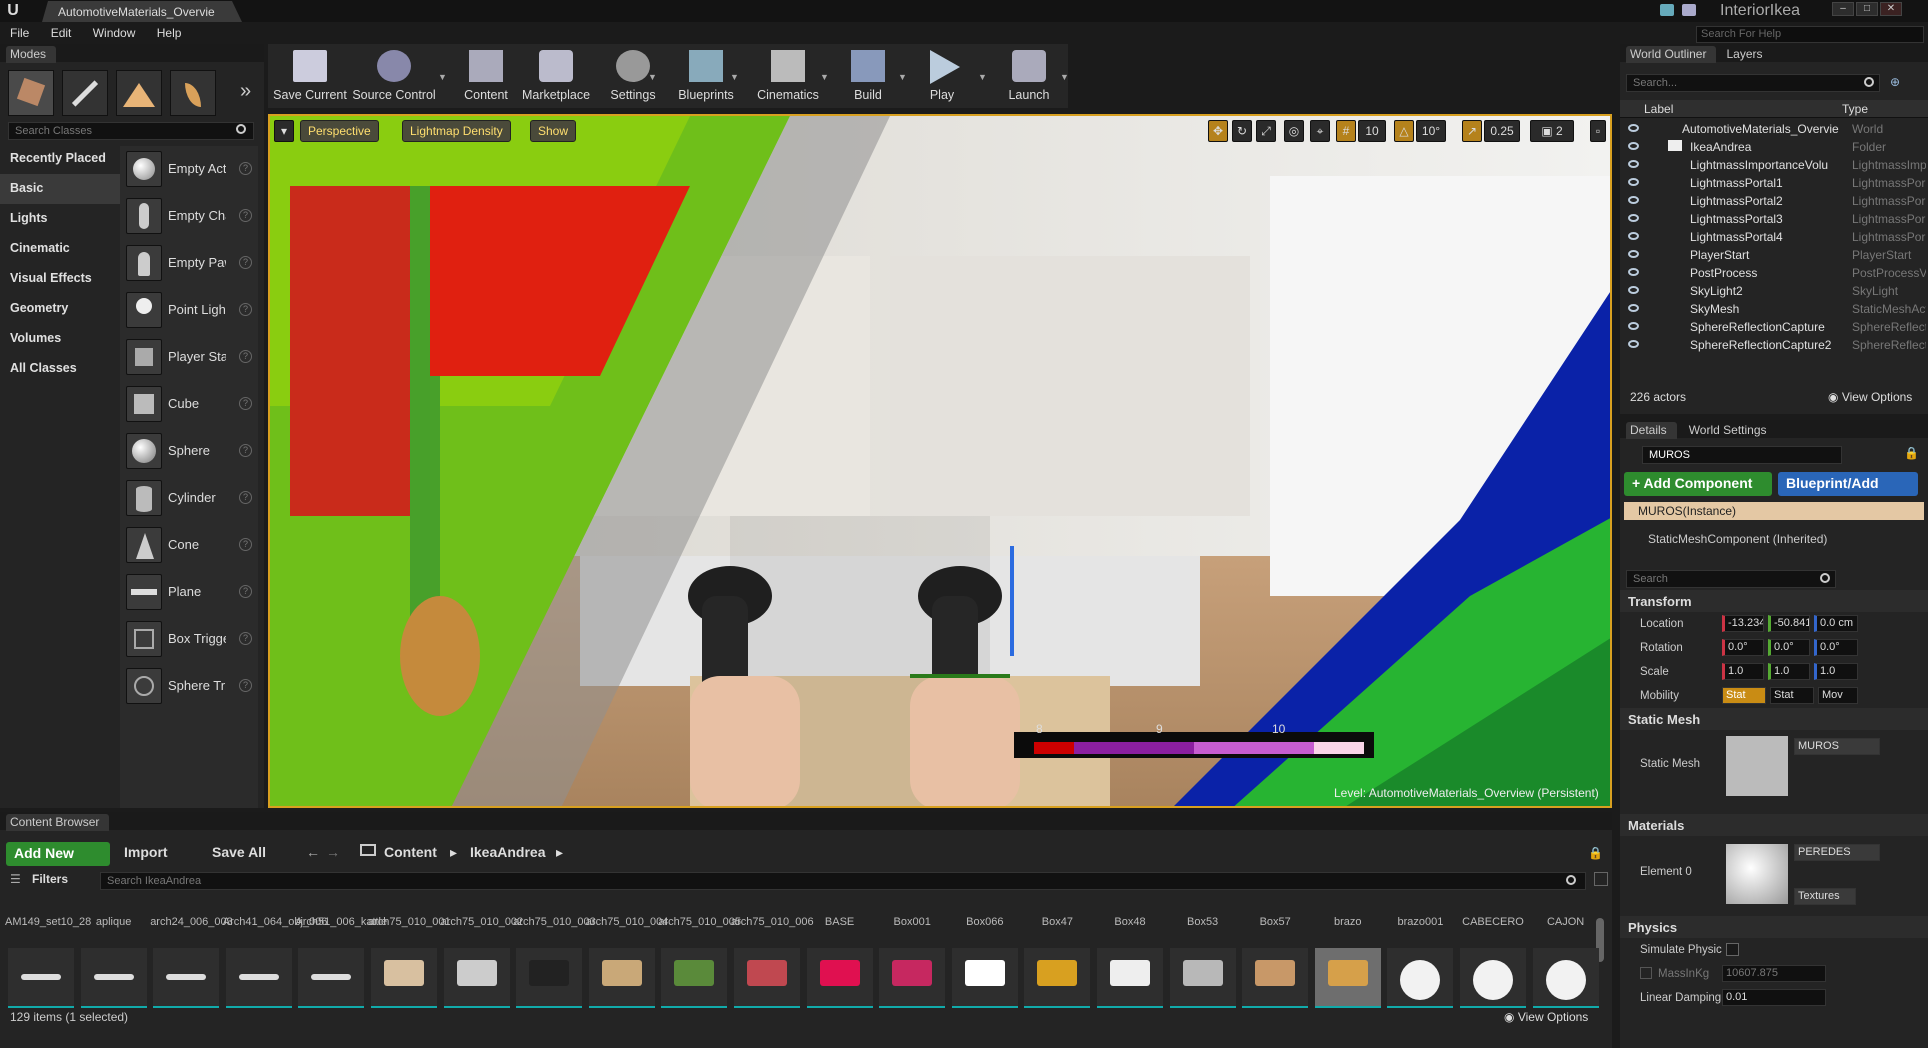  Describe the element at coordinates (868, 76) in the screenshot. I see `build-button: Build` at that location.